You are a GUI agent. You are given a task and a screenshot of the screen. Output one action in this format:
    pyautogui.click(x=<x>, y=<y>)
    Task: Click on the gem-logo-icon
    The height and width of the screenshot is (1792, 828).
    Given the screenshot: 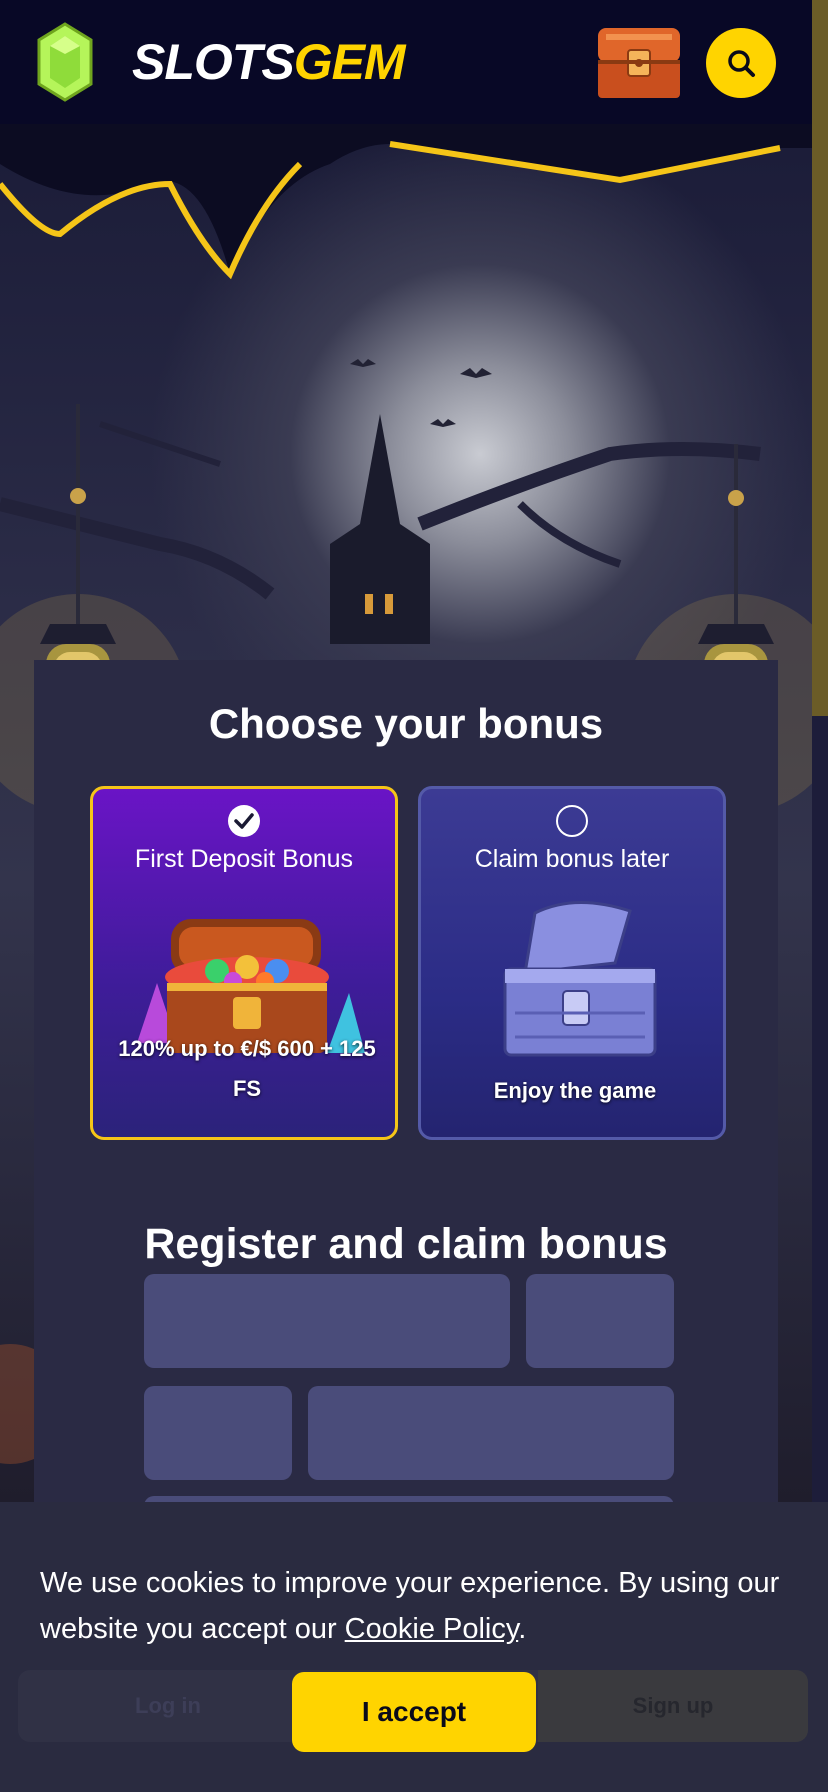 What is the action you would take?
    pyautogui.click(x=65, y=62)
    